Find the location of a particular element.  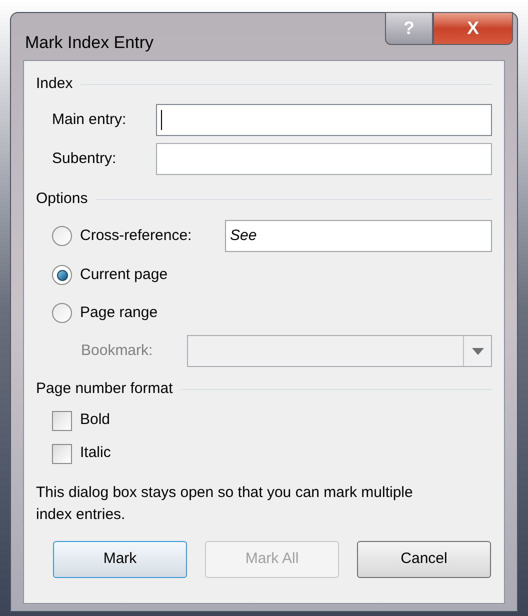

text-cursor is located at coordinates (161, 120).